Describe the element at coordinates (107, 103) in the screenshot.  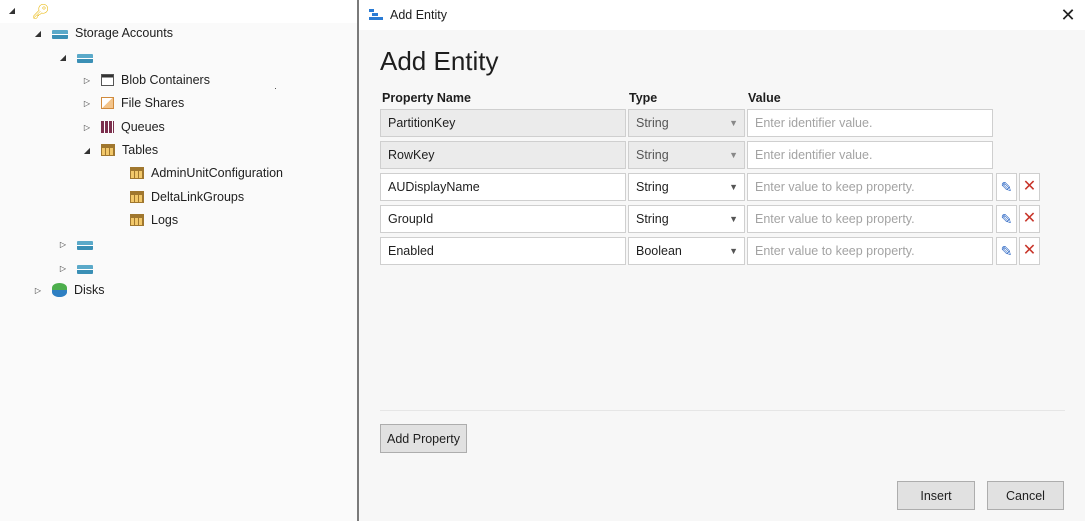
I see `file-share-icon` at that location.